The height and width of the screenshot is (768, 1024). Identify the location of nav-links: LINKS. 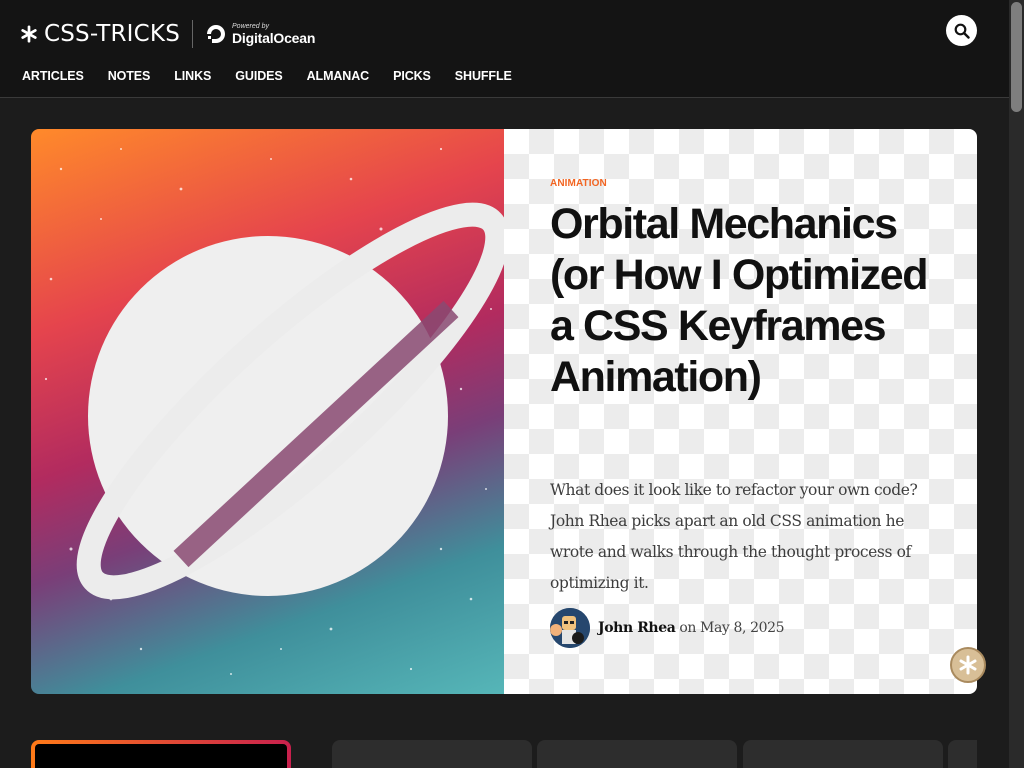
(192, 76).